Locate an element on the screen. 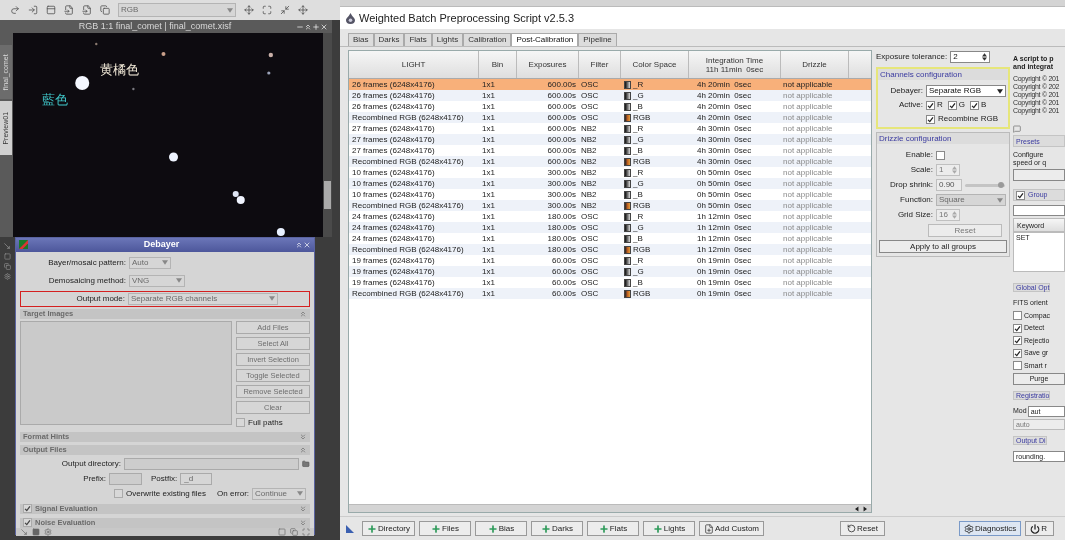  dropdown: RGB is located at coordinates (177, 10).